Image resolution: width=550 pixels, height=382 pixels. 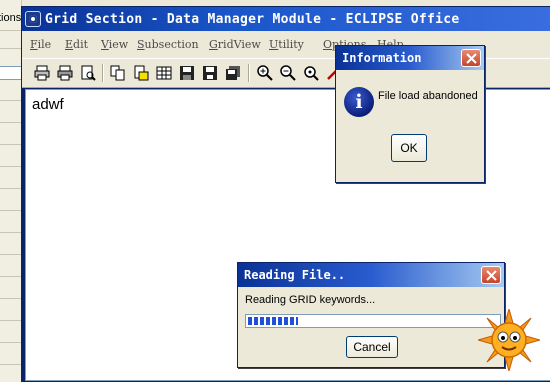 What do you see at coordinates (141, 73) in the screenshot?
I see `highlight-icon` at bounding box center [141, 73].